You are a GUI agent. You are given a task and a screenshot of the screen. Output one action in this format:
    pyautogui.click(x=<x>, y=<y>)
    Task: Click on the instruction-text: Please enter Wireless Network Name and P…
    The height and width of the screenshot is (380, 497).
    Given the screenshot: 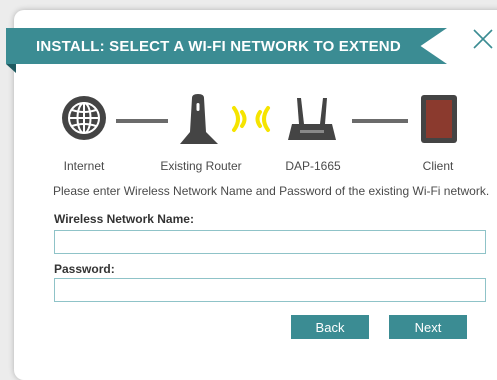 What is the action you would take?
    pyautogui.click(x=271, y=191)
    